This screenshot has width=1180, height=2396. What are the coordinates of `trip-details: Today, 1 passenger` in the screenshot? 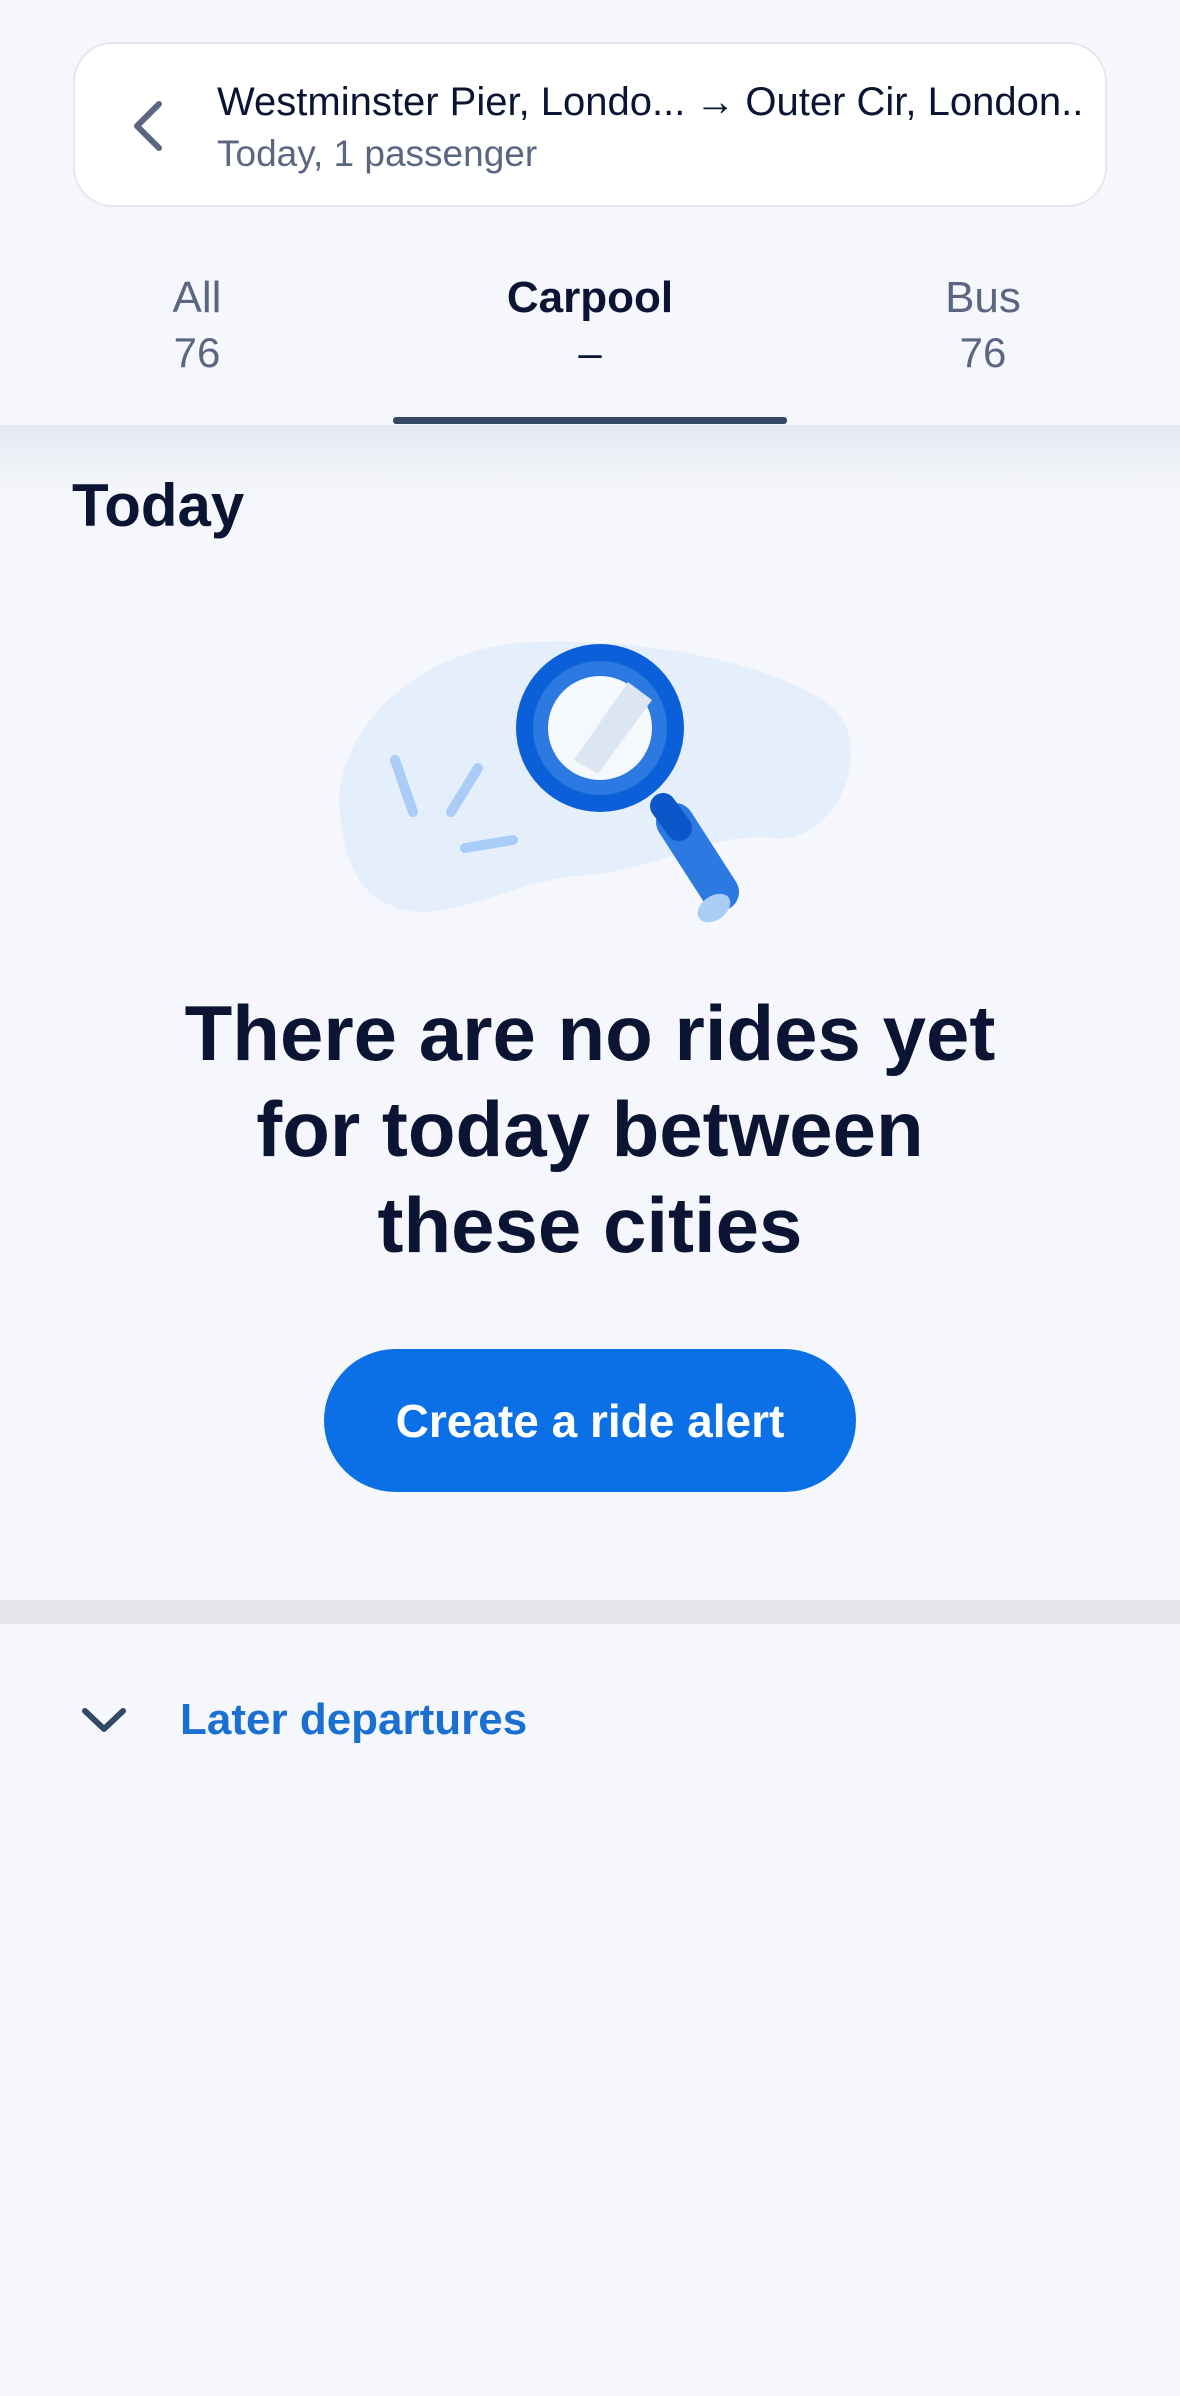 It's located at (377, 153).